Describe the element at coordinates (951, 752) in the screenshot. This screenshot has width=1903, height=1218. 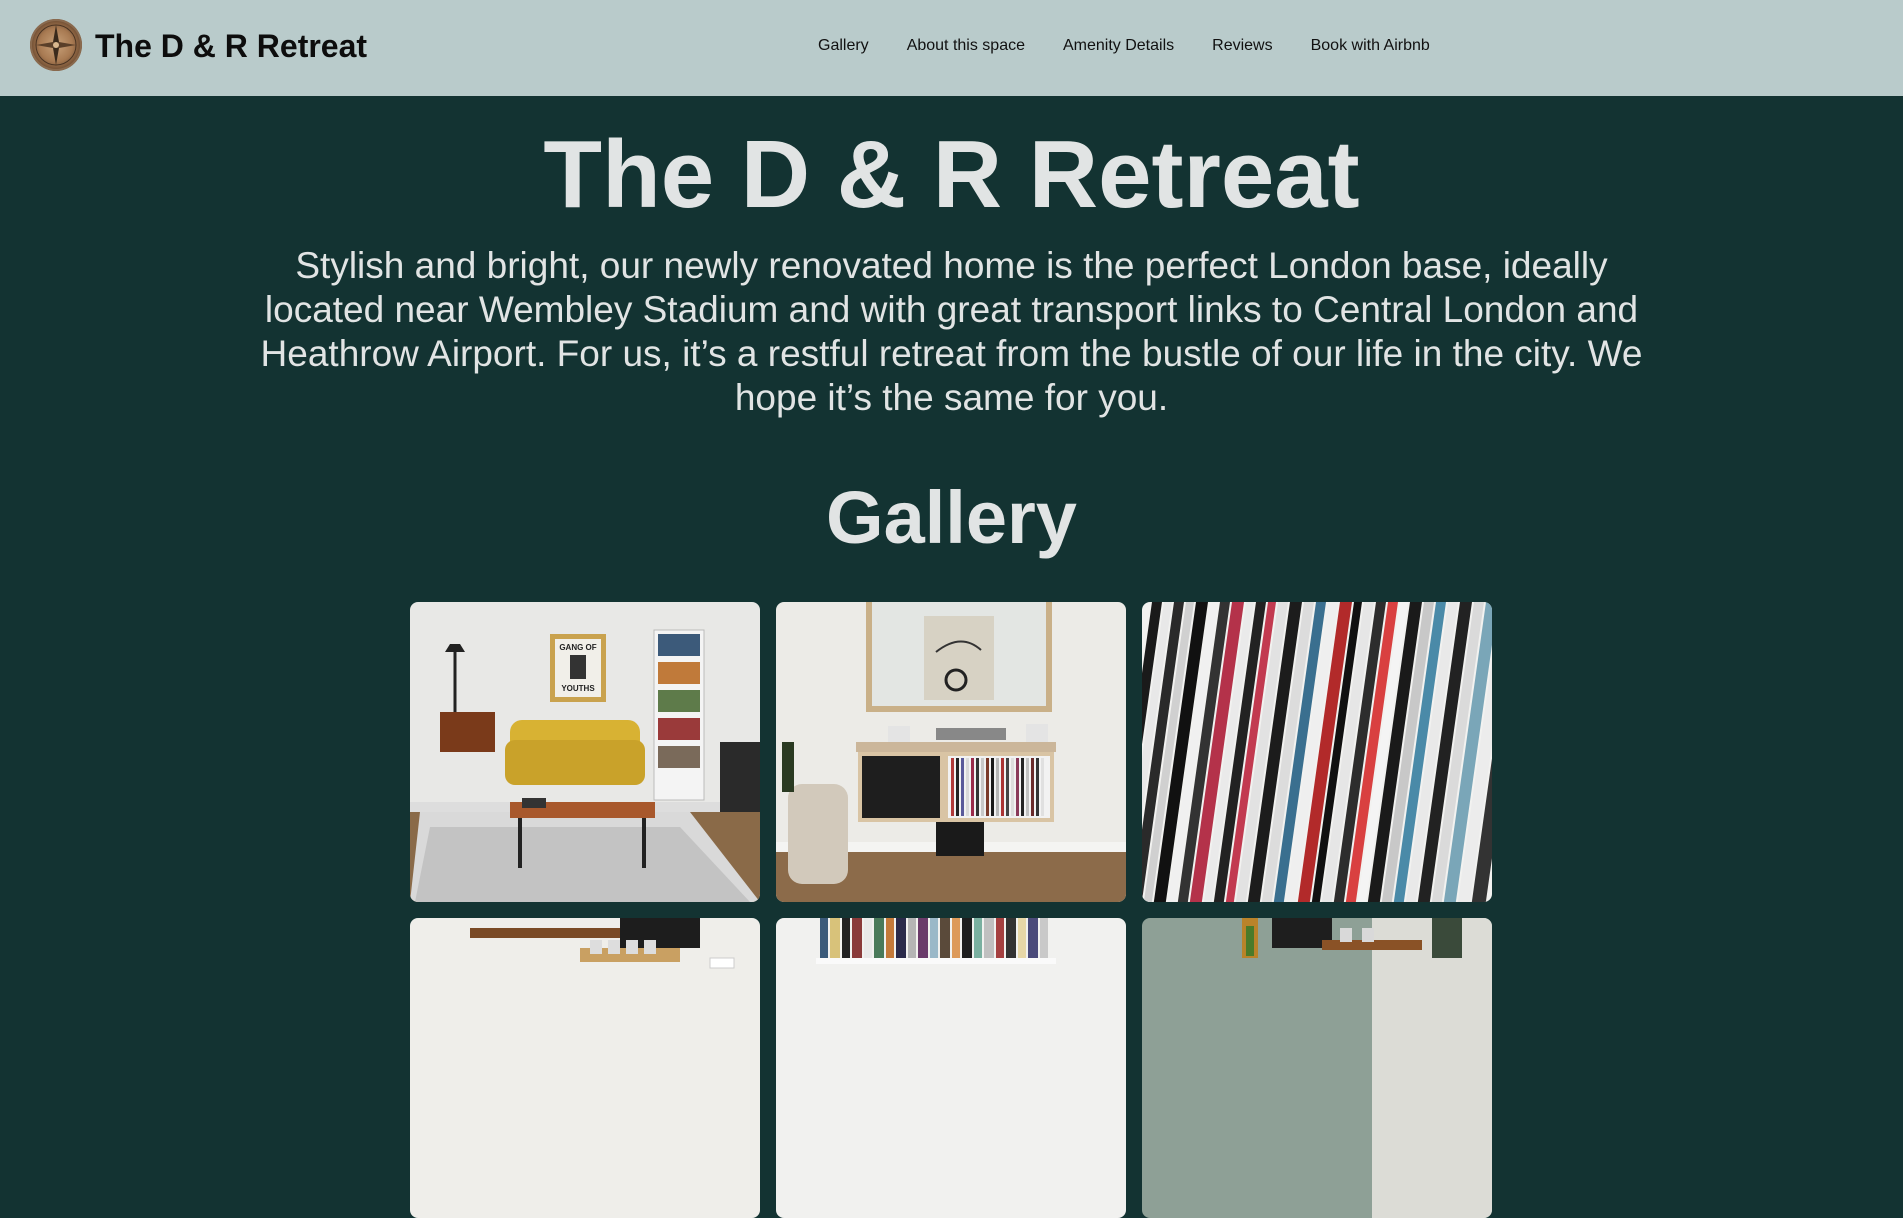
I see `gallery-photo-record-cabinet` at that location.